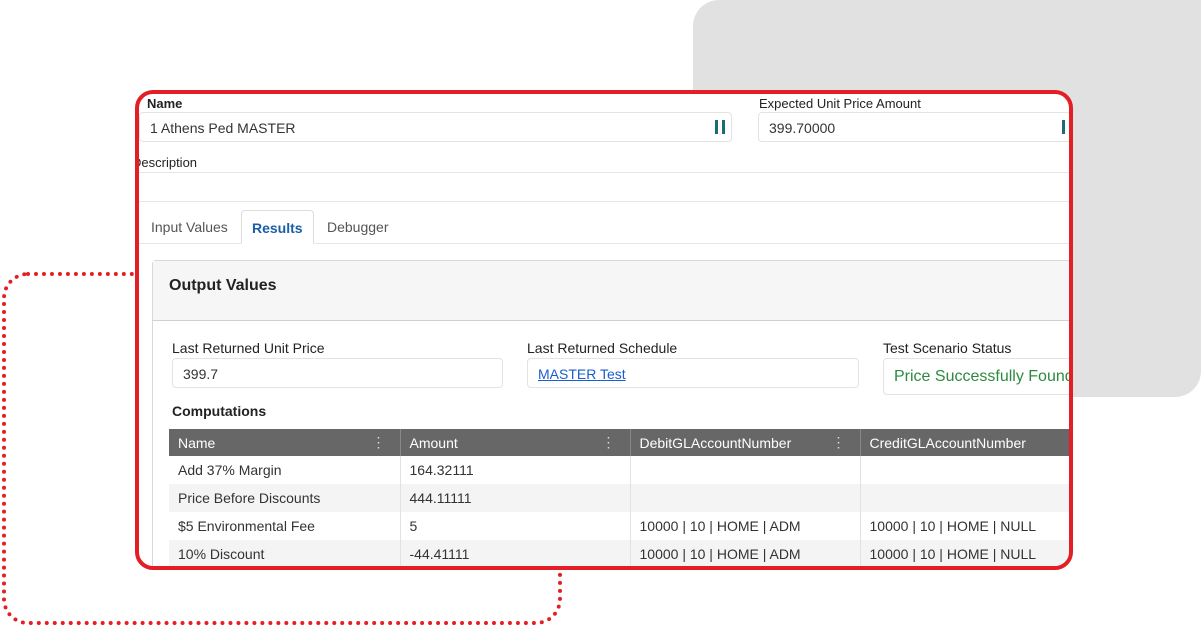  Describe the element at coordinates (693, 373) in the screenshot. I see `last-schedule-field: MASTER Test` at that location.